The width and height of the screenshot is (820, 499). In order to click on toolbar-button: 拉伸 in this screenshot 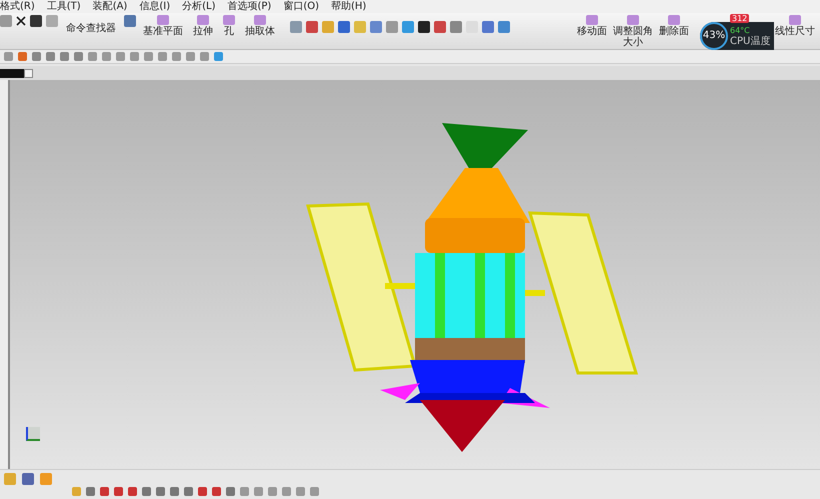, I will do `click(203, 26)`.